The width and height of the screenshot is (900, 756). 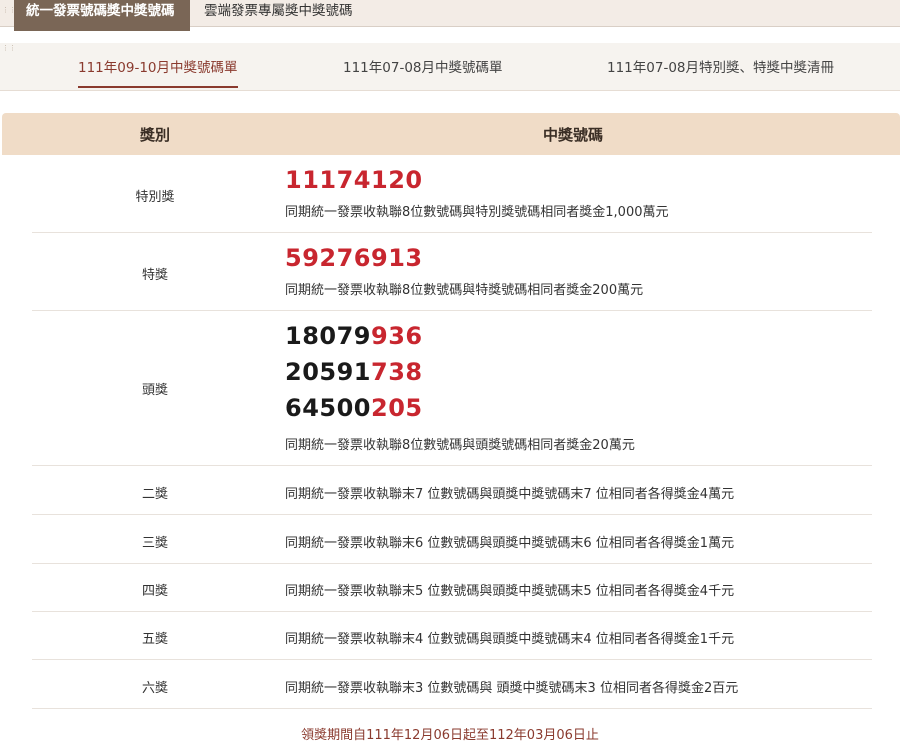 What do you see at coordinates (155, 135) in the screenshot?
I see `column-header-category: 獎別` at bounding box center [155, 135].